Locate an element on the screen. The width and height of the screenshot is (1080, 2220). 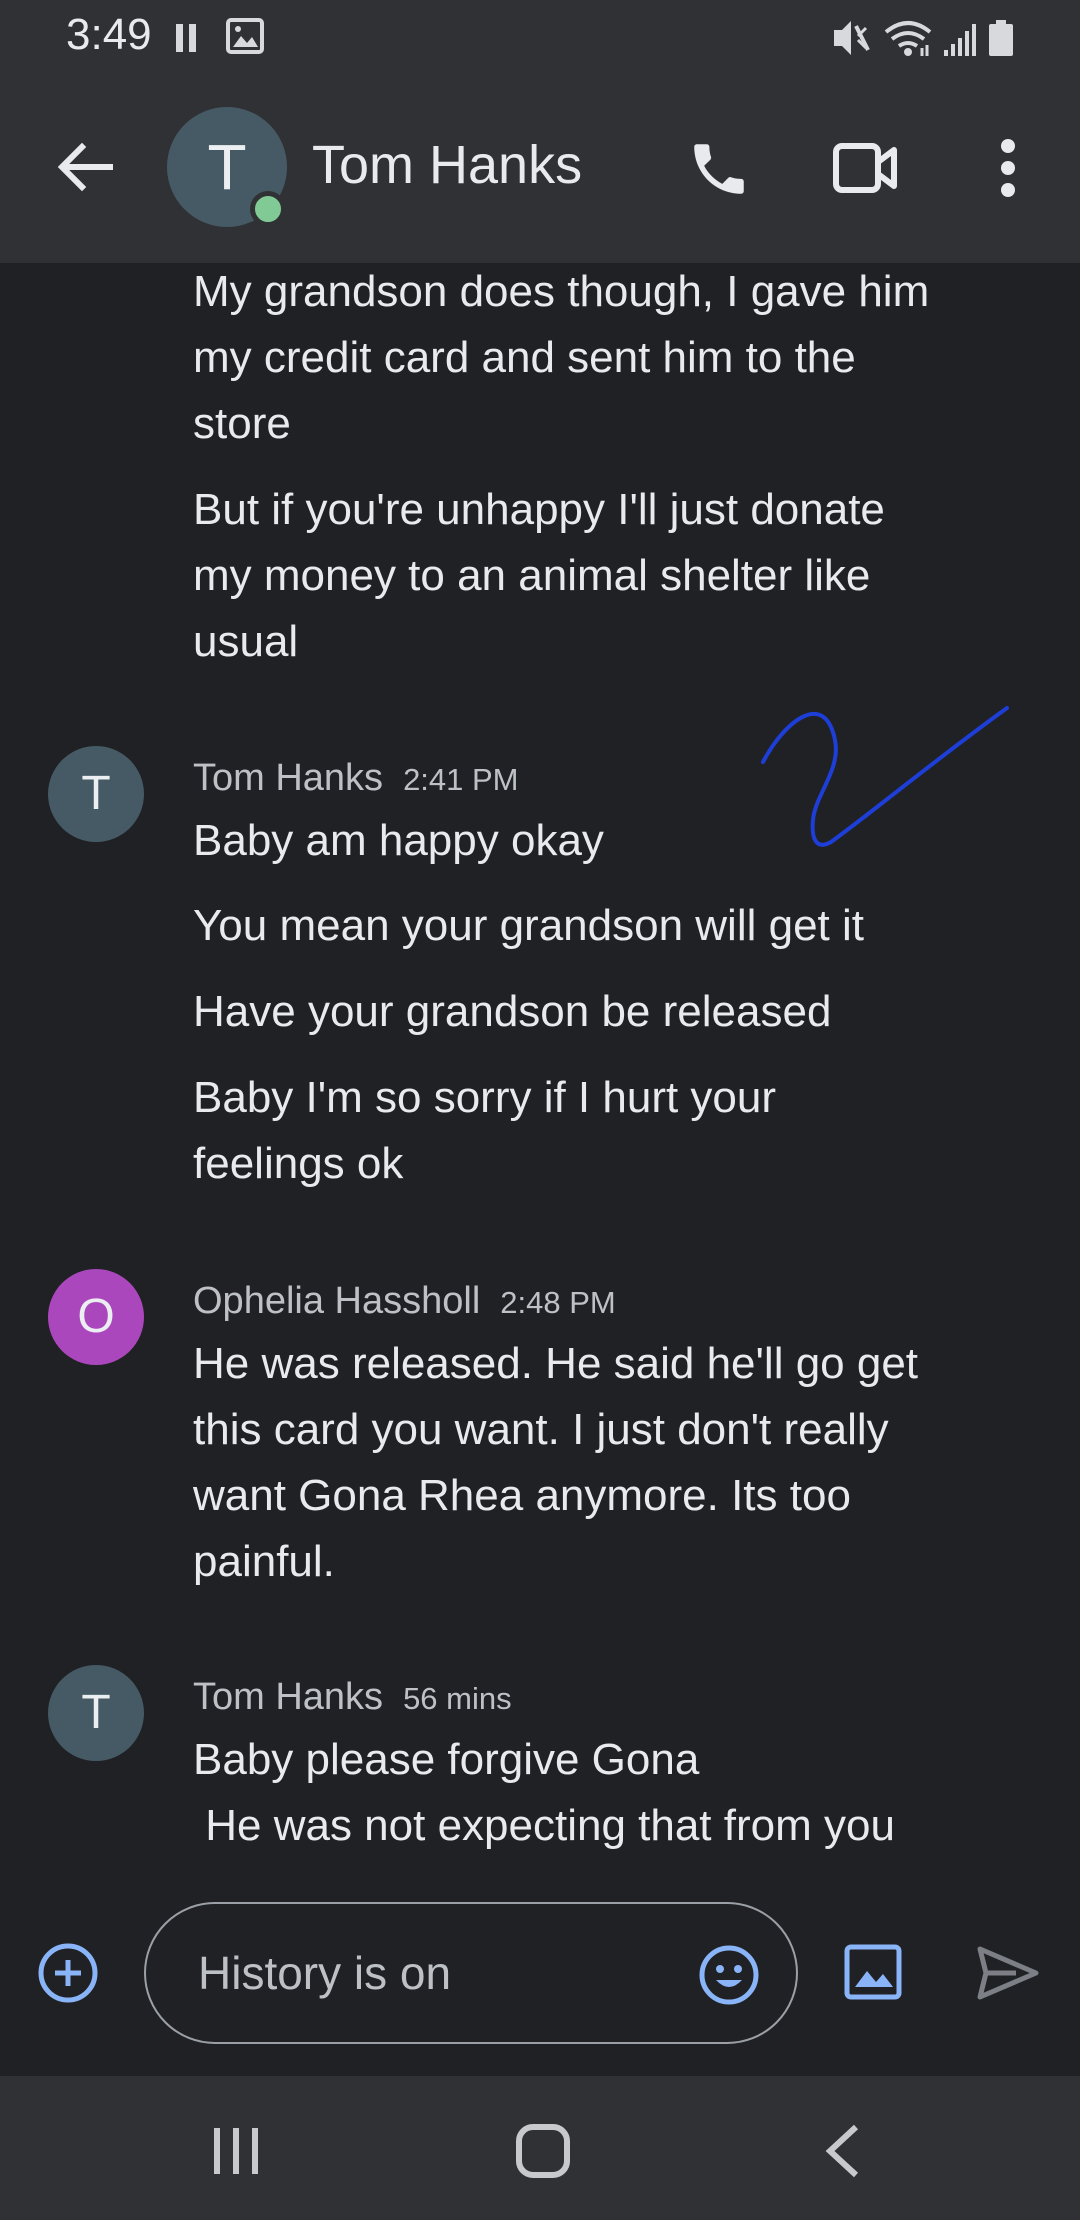
sender-header: Tom Hanks 56 mins is located at coordinates (352, 1697).